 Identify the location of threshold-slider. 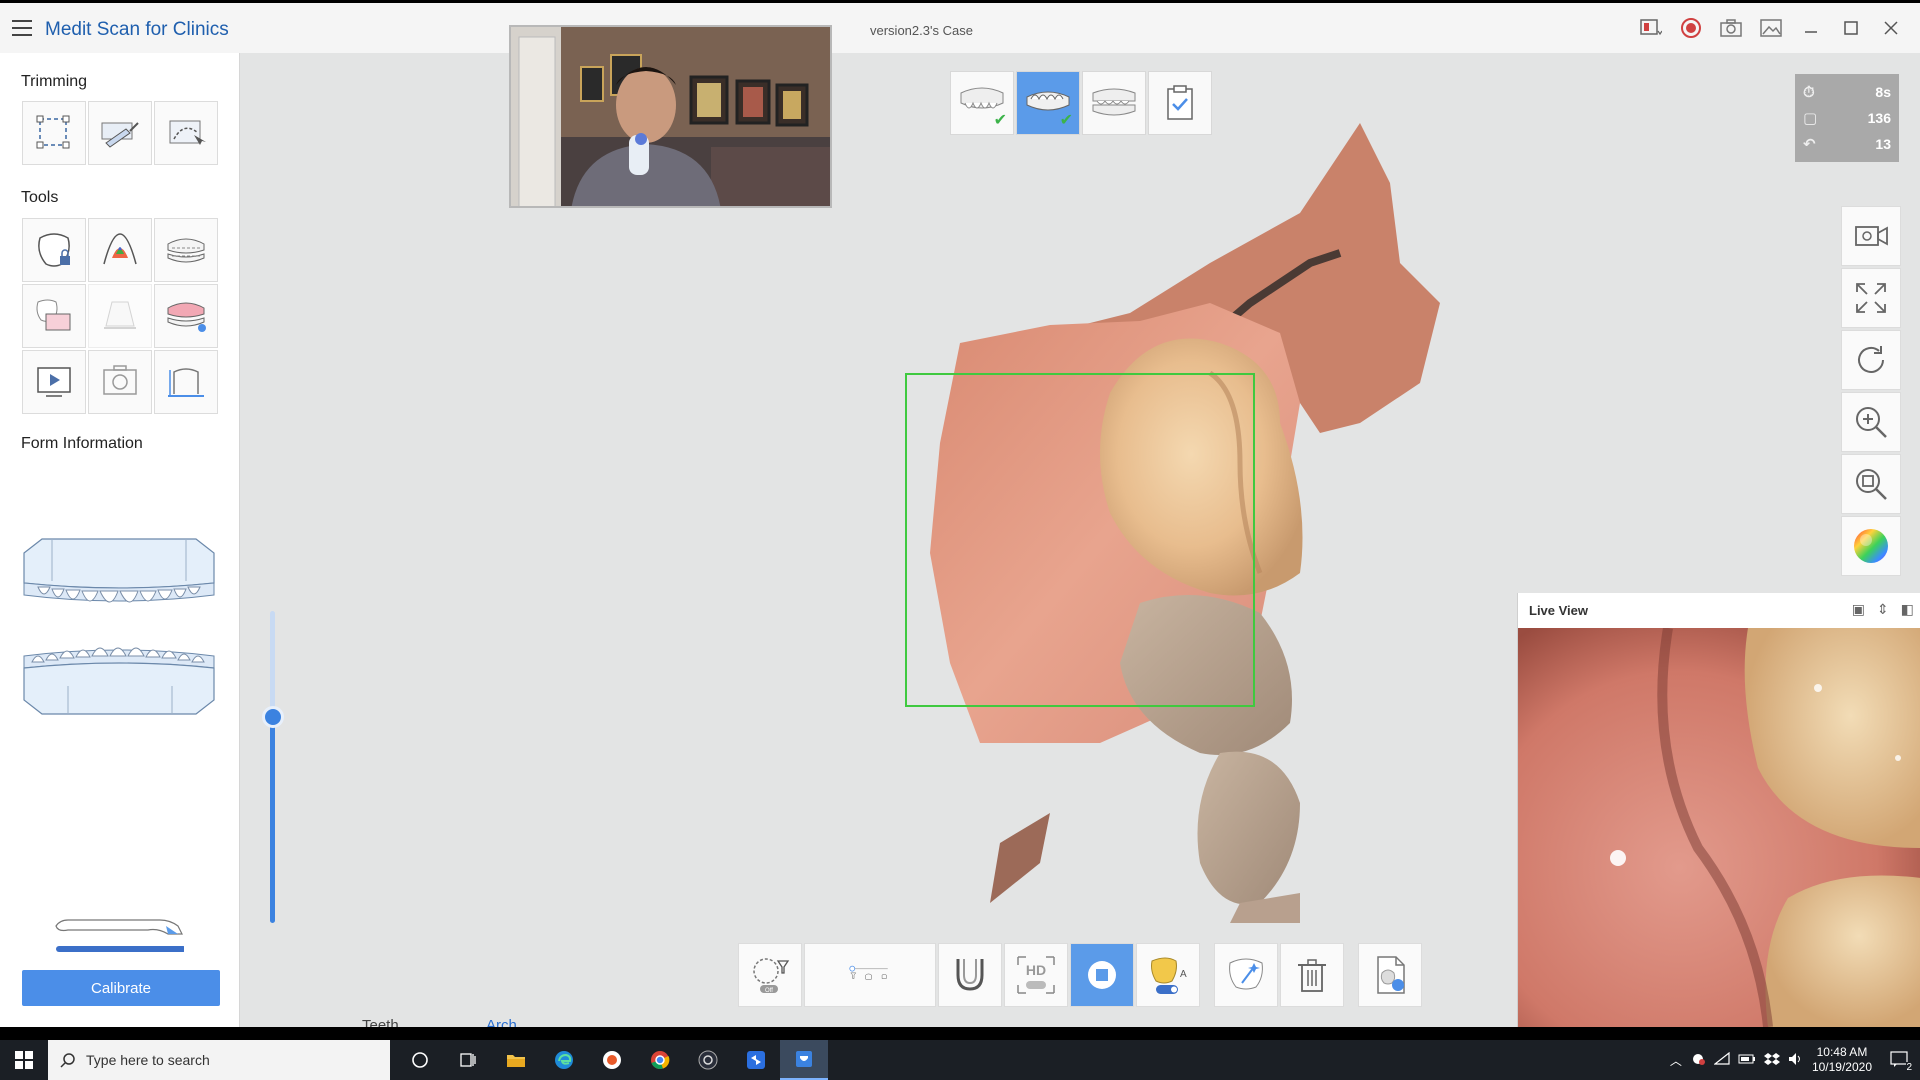
(273, 767).